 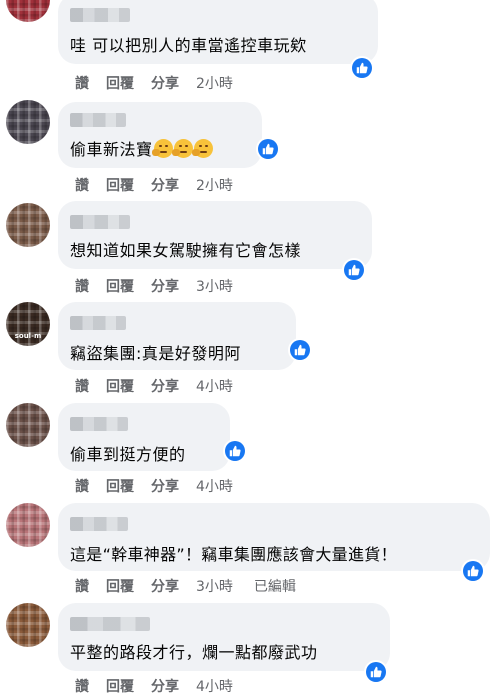 What do you see at coordinates (275, 586) in the screenshot?
I see `edited-label: 已編輯` at bounding box center [275, 586].